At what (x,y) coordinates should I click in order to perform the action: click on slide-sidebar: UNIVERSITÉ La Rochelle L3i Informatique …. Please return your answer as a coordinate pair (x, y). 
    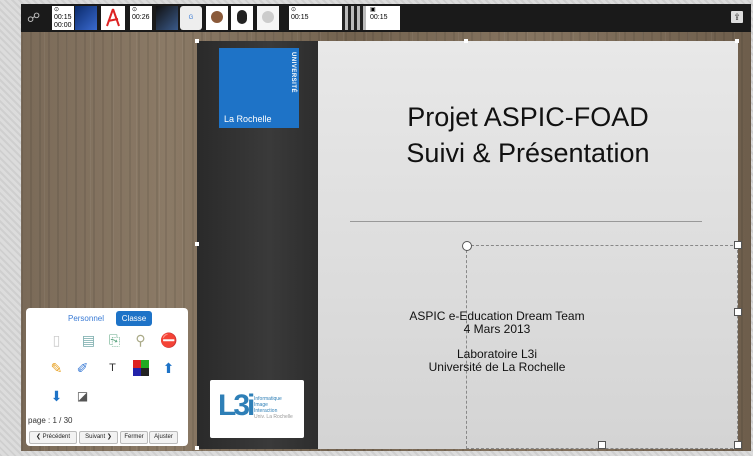
    Looking at the image, I should click on (257, 245).